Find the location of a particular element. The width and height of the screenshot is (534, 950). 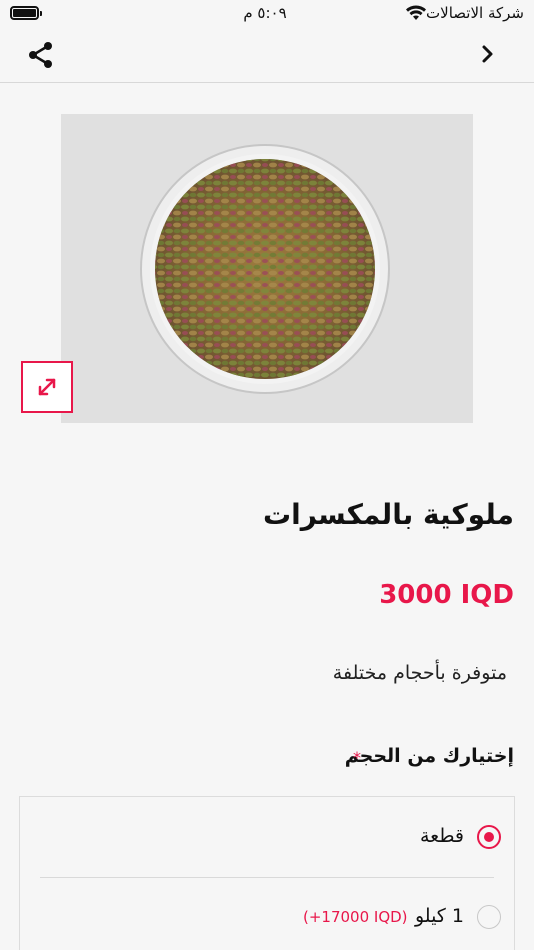

chevron-right-icon is located at coordinates (488, 54).